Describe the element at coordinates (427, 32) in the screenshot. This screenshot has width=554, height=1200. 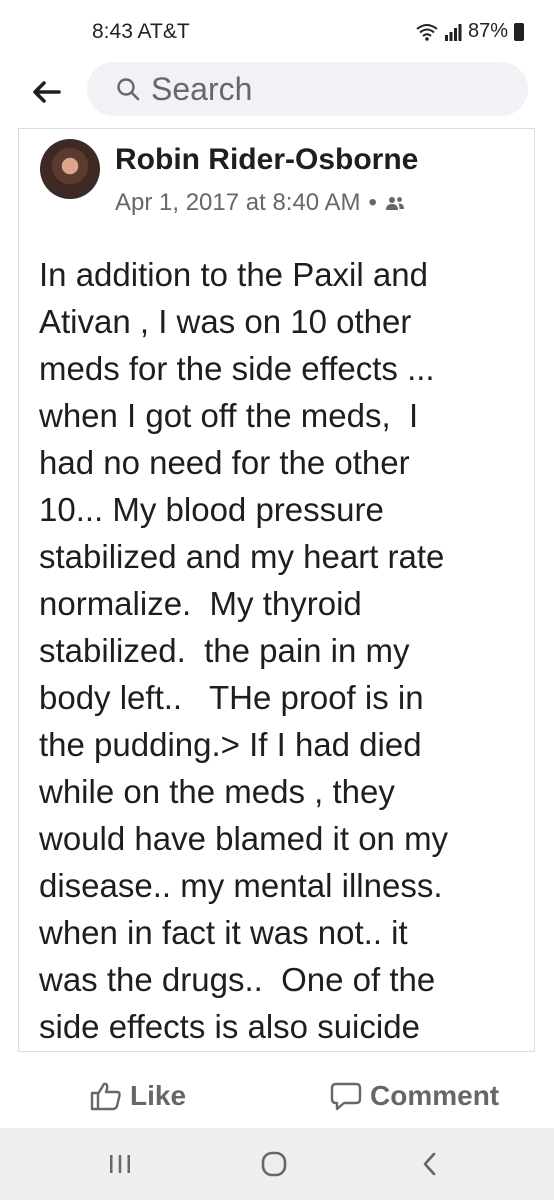
I see `wifi-icon` at that location.